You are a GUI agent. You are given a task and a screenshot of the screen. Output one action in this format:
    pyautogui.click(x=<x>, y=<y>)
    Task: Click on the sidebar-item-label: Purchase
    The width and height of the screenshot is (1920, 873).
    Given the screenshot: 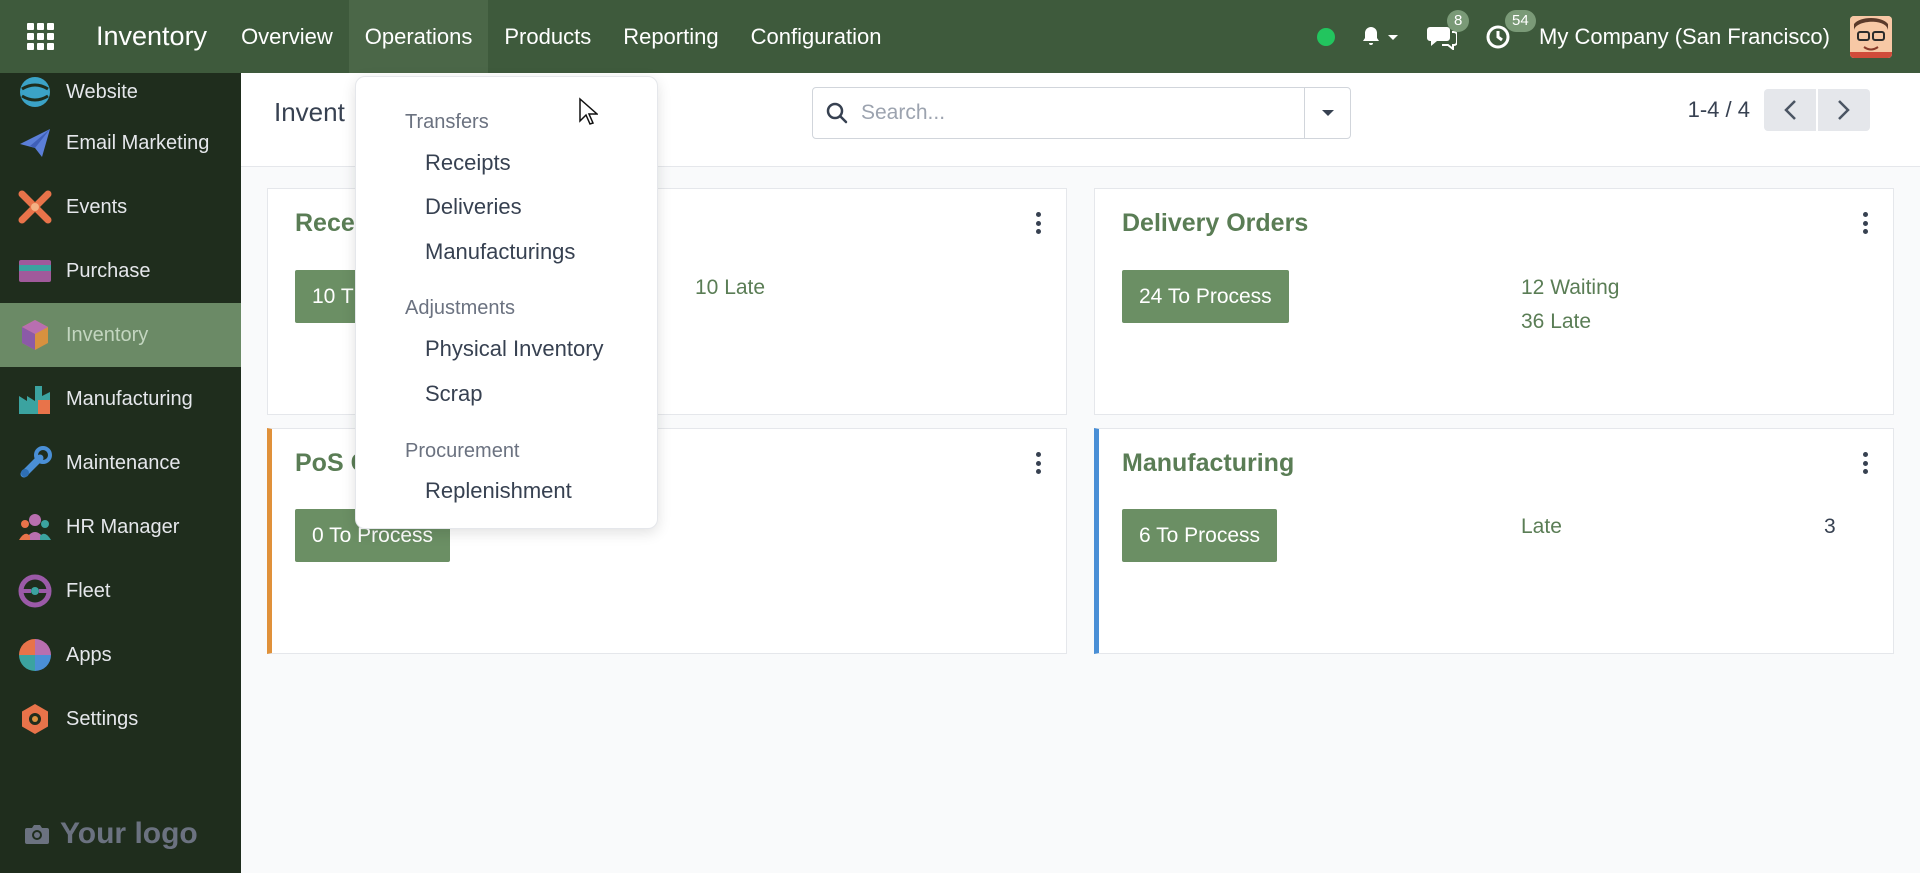 What is the action you would take?
    pyautogui.click(x=108, y=270)
    